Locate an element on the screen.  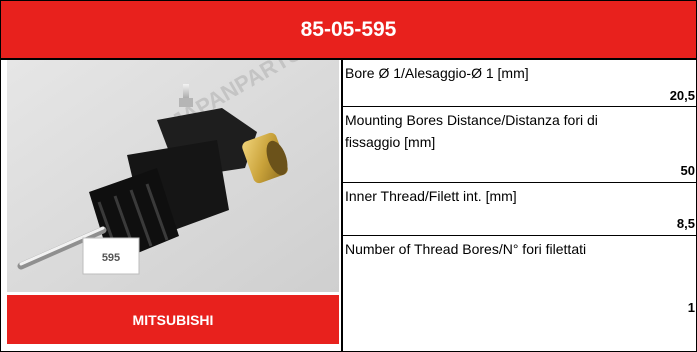
spec-value-thread-bores: 1 is located at coordinates (691, 307).